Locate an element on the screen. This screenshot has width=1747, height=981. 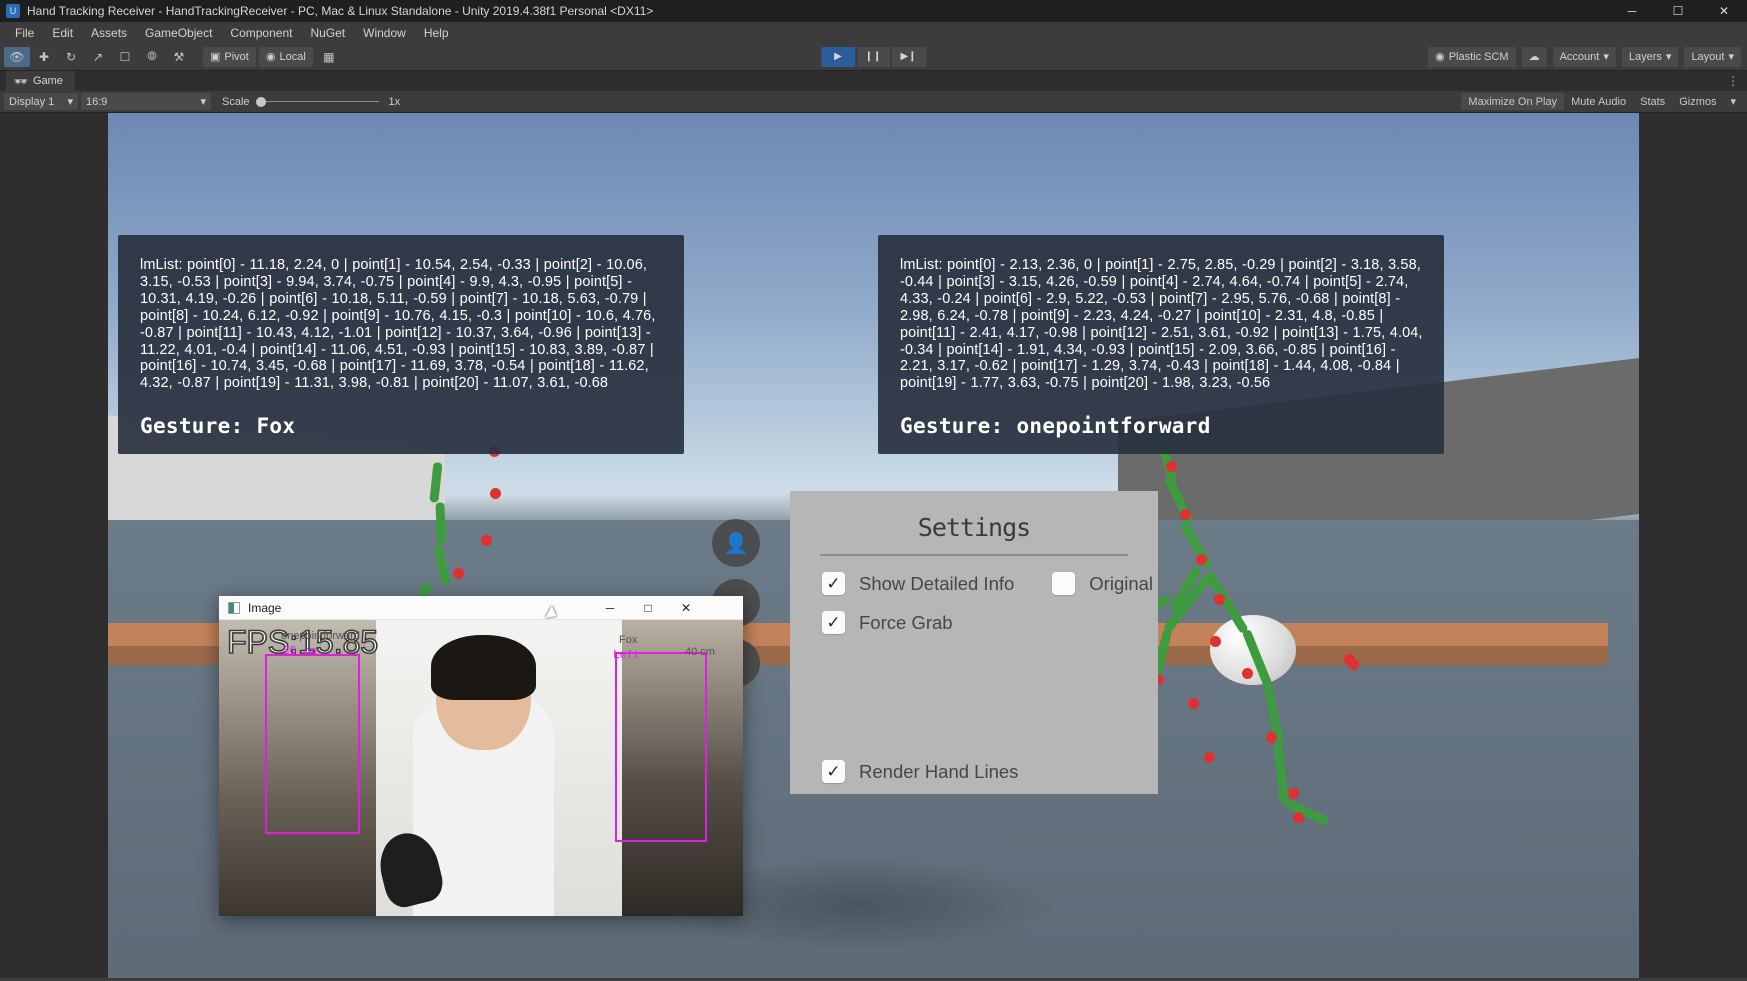
maximize-on-play-toggle: Maximize On Play is located at coordinates (1513, 101).